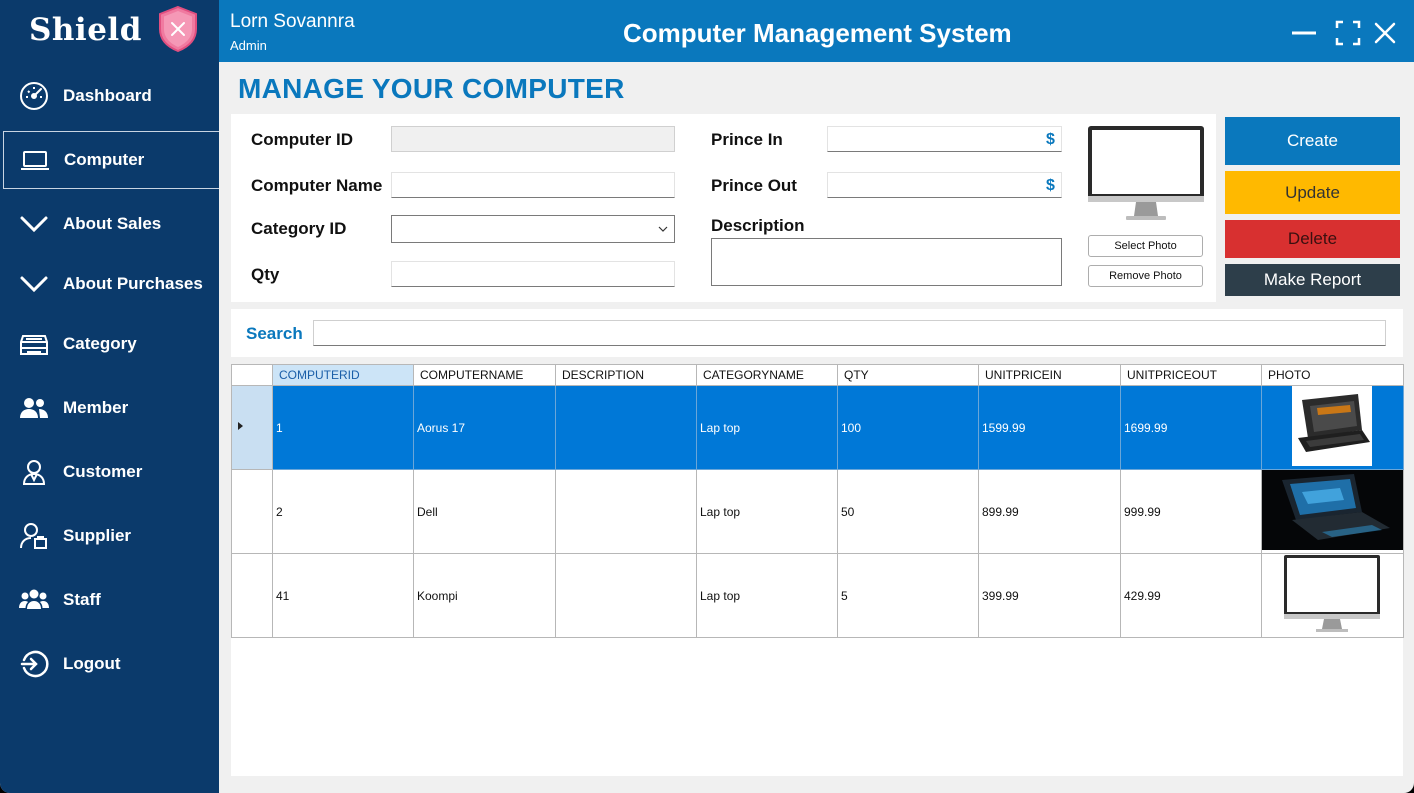 The image size is (1414, 793). Describe the element at coordinates (1312, 192) in the screenshot. I see `update-button: Update` at that location.